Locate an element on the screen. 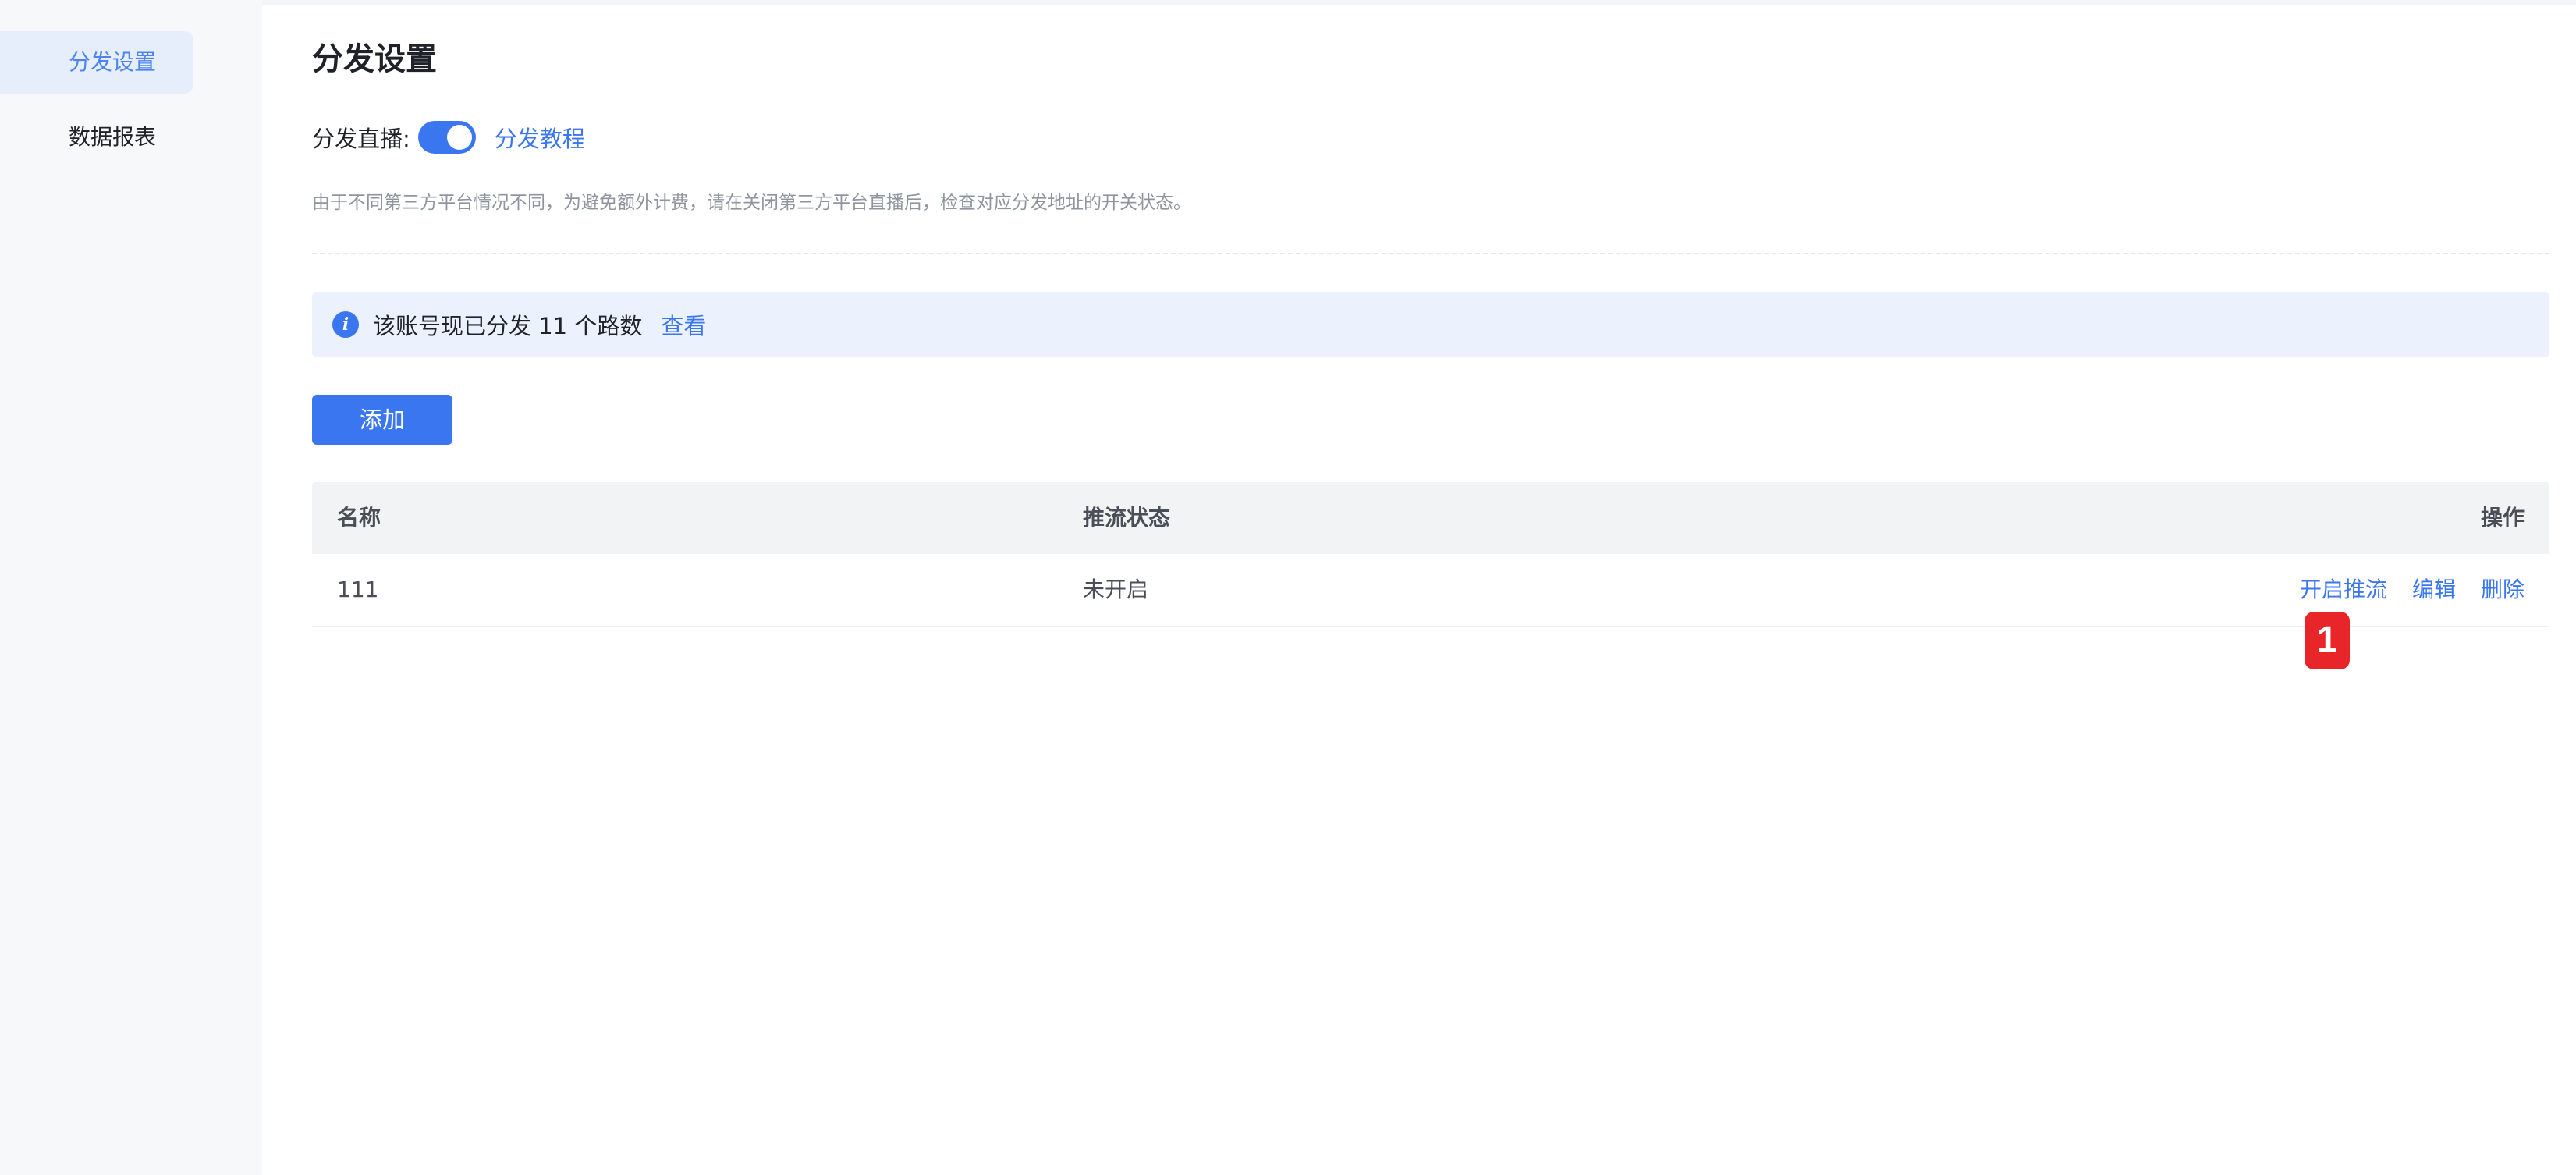  toggle-knob is located at coordinates (459, 137).